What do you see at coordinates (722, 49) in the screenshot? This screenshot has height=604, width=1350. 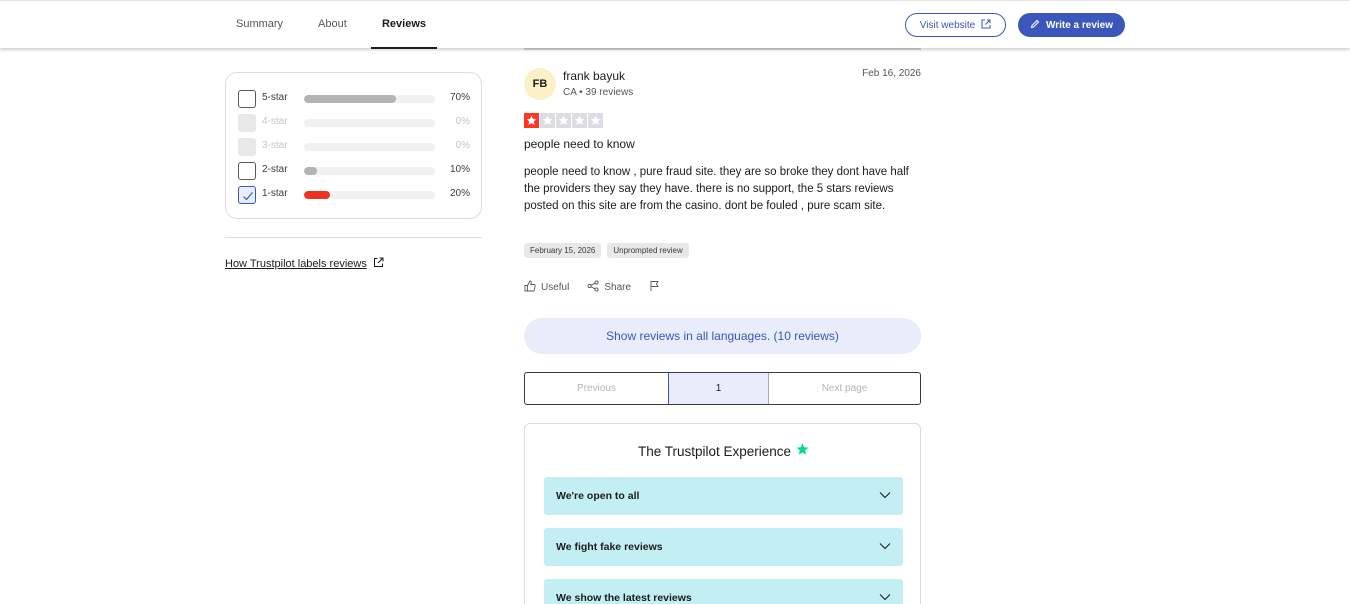 I see `previous-review-divider` at bounding box center [722, 49].